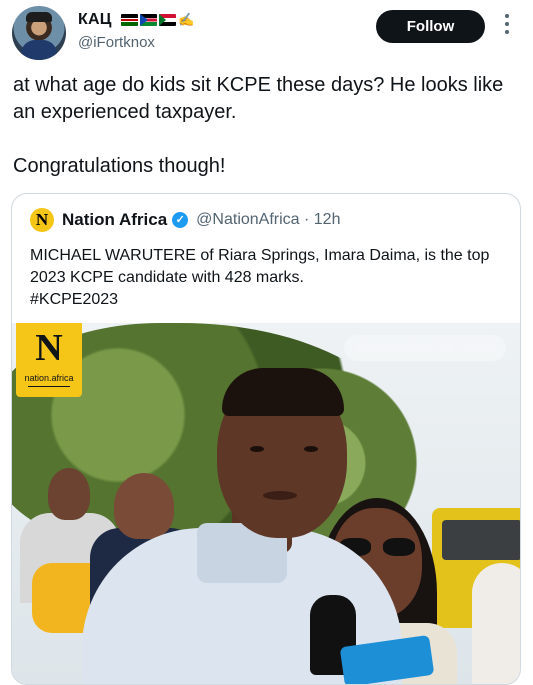 The image size is (533, 685). What do you see at coordinates (399, 547) in the screenshot?
I see `sunglass-lens` at bounding box center [399, 547].